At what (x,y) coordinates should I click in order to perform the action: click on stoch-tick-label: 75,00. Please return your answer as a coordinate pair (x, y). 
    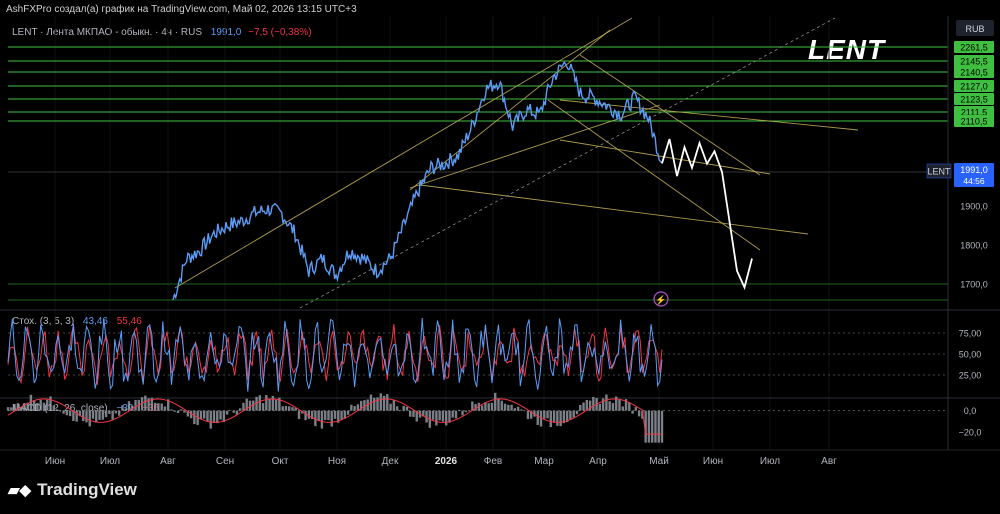
    Looking at the image, I should click on (970, 334).